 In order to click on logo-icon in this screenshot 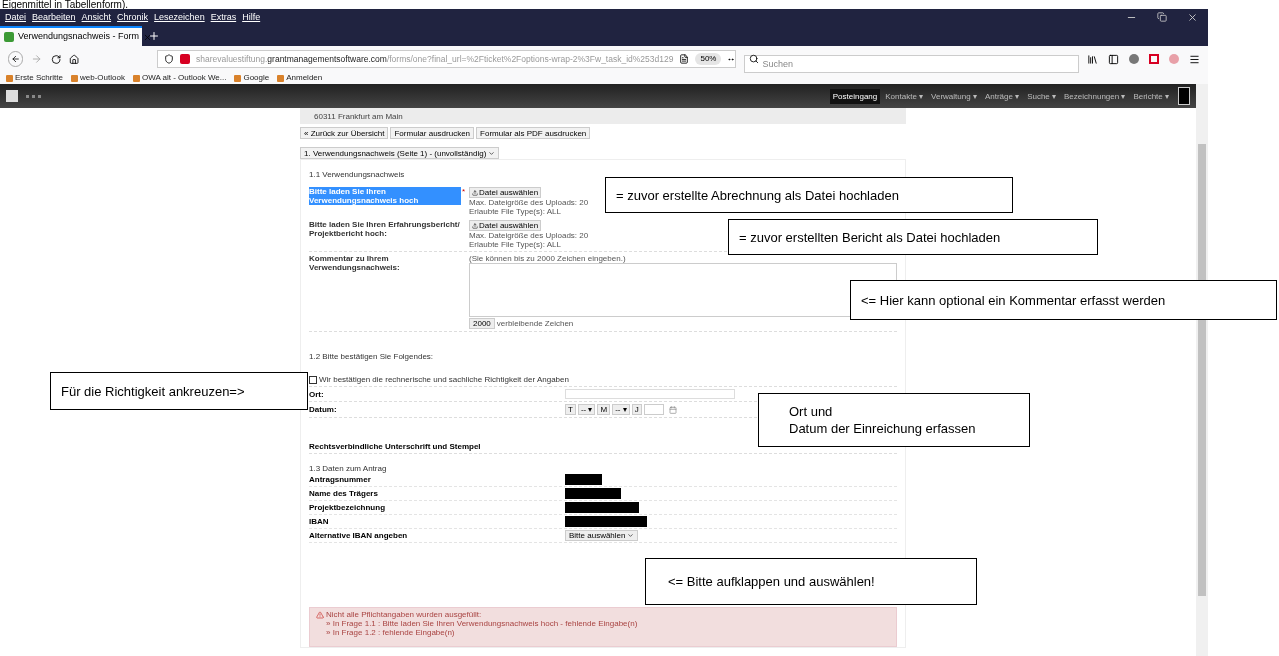, I will do `click(12, 96)`.